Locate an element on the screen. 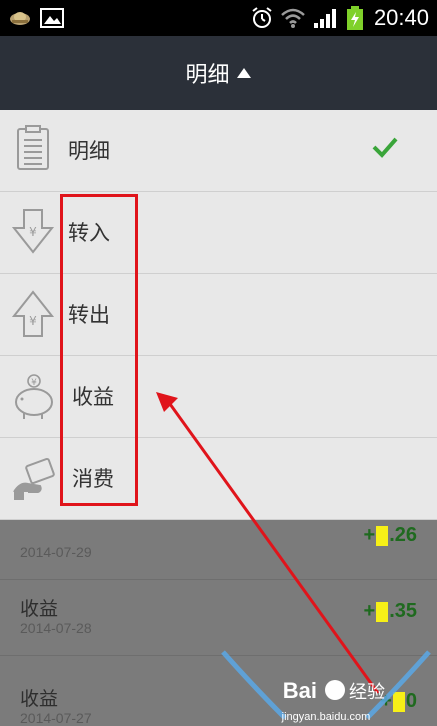 Image resolution: width=437 pixels, height=726 pixels. svg-text: Bai is located at coordinates (300, 690).